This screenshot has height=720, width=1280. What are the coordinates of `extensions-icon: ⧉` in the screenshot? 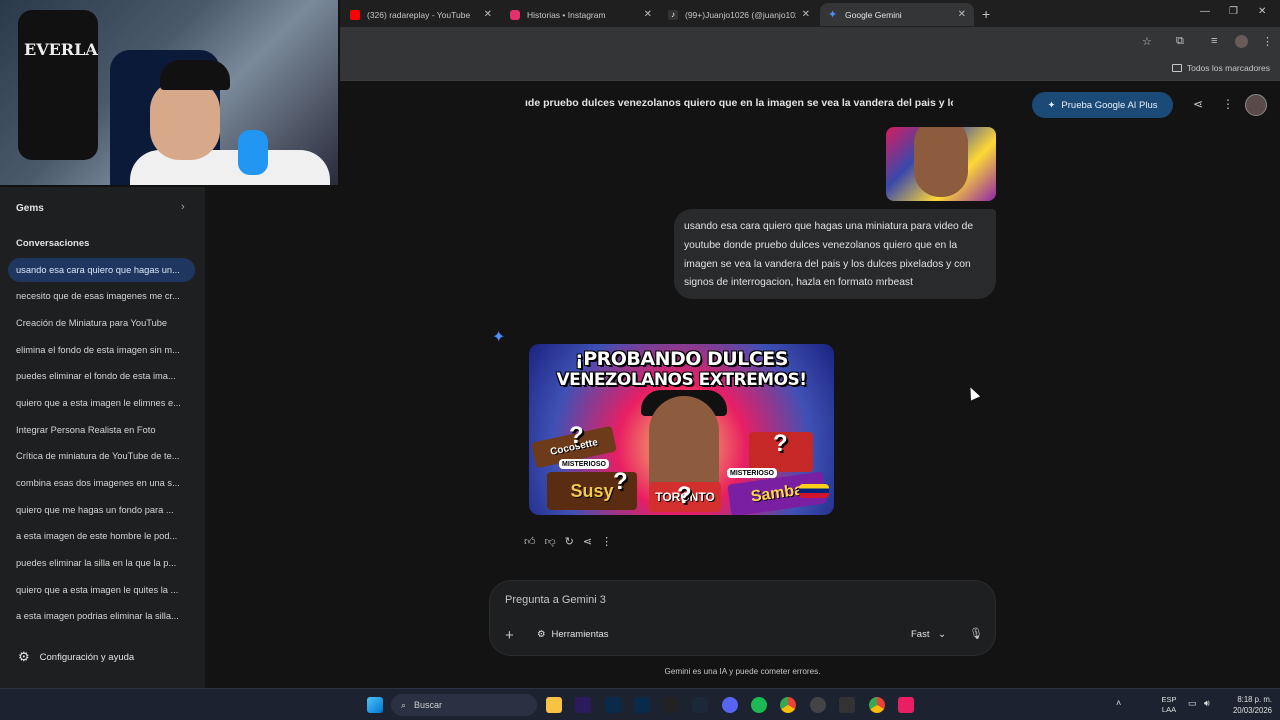 It's located at (1180, 41).